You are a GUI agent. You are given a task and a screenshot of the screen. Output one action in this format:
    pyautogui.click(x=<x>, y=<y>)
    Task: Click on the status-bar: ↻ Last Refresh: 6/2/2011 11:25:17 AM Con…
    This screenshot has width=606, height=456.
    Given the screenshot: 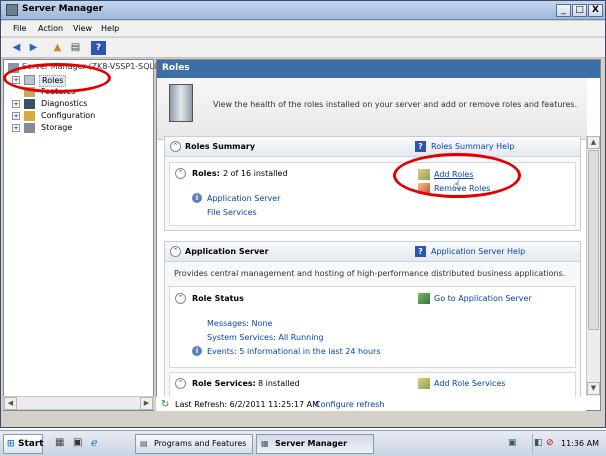 What is the action you would take?
    pyautogui.click(x=371, y=404)
    